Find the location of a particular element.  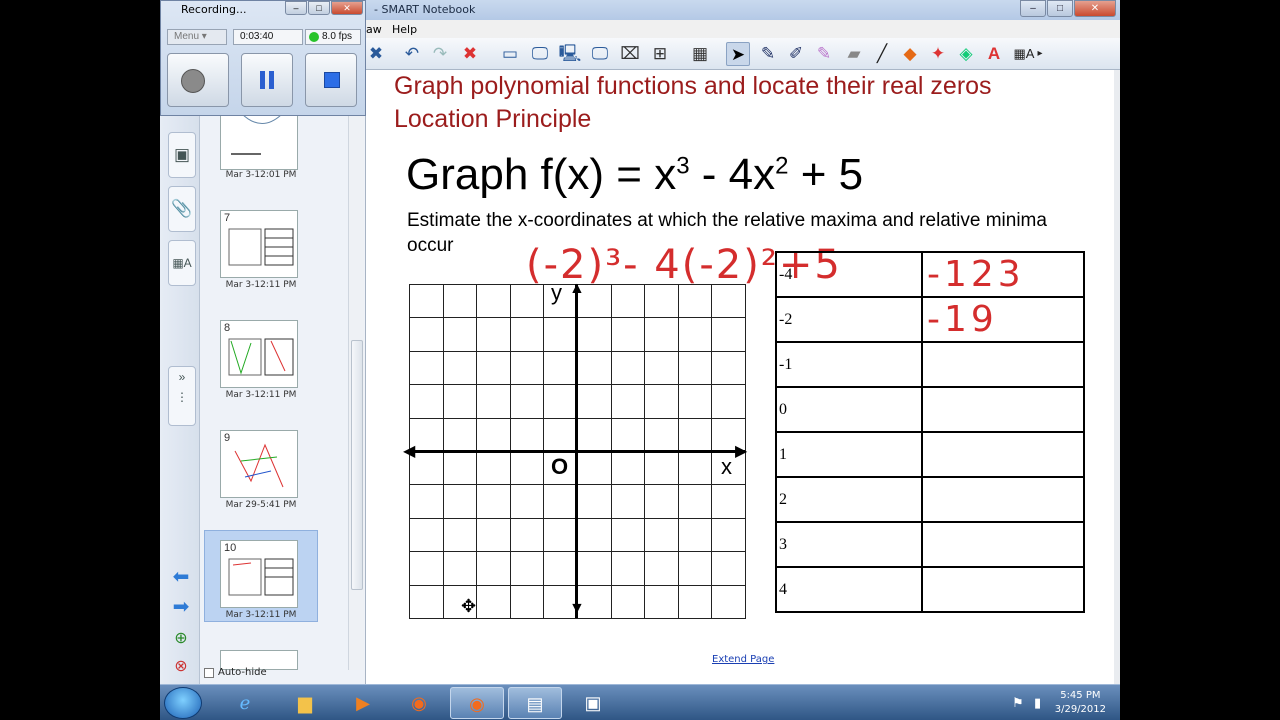

minimize-button: – is located at coordinates (1033, 8).